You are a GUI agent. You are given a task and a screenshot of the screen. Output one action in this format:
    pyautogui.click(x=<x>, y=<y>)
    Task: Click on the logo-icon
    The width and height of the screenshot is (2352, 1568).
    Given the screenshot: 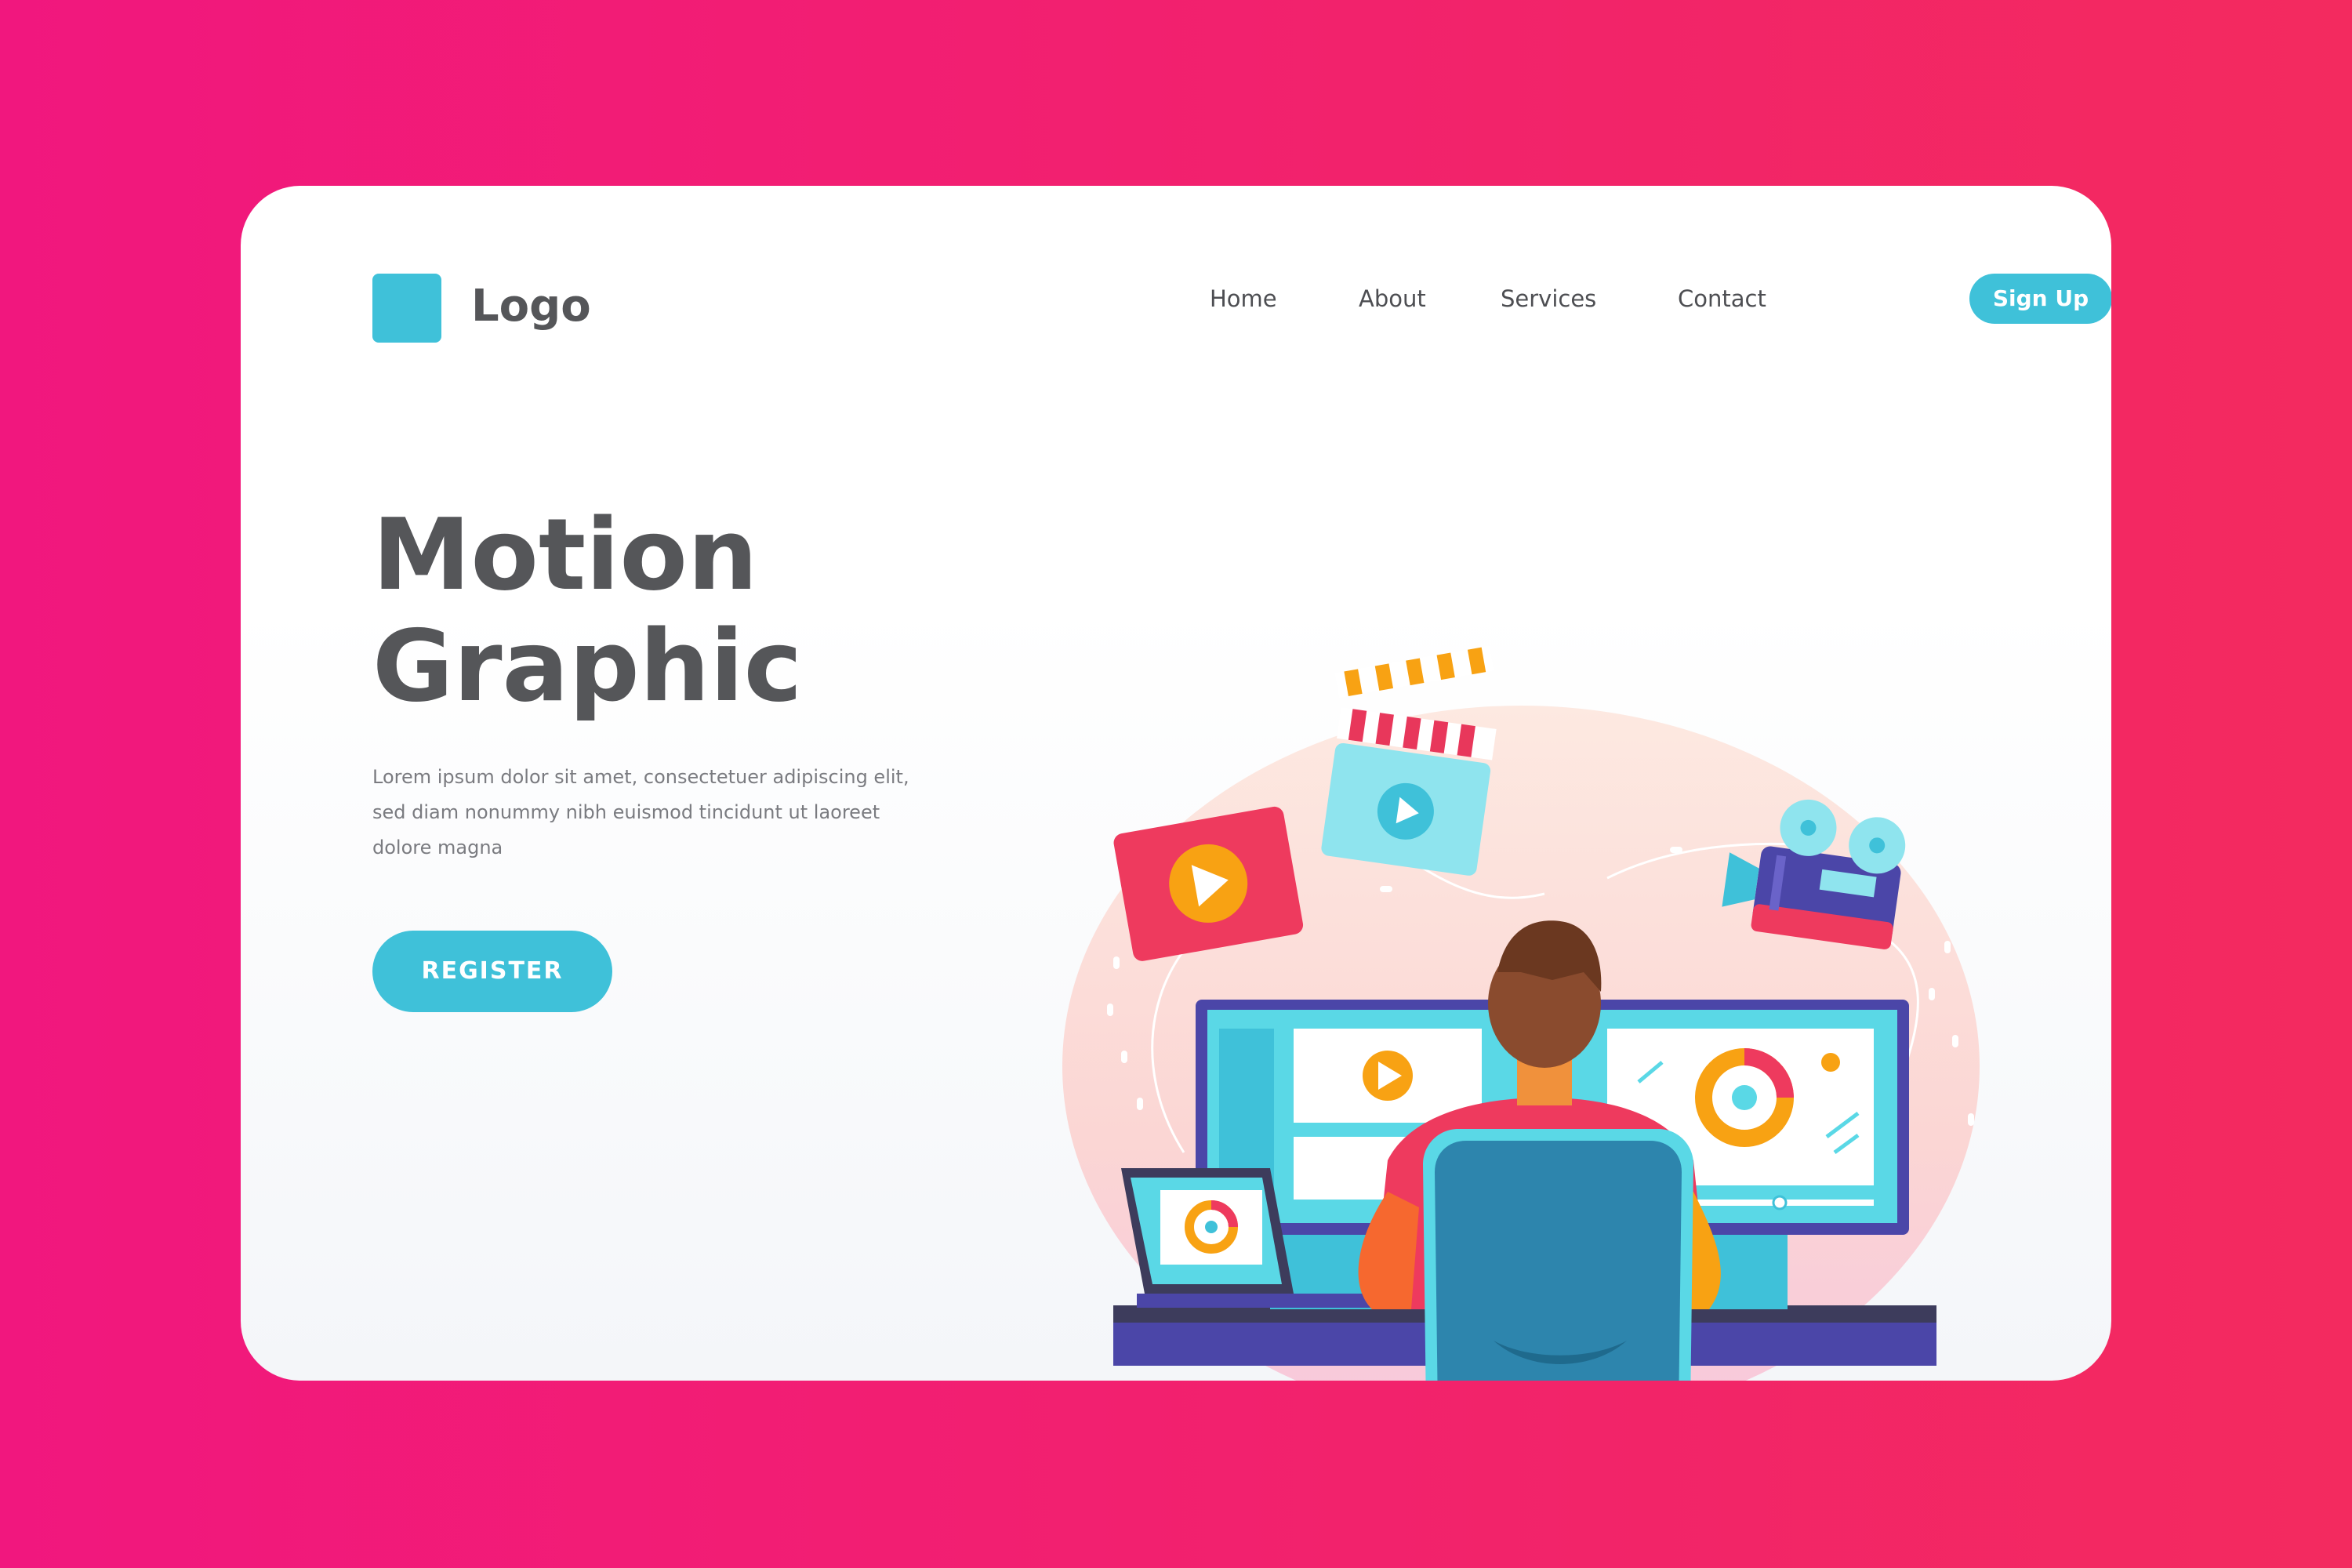 What is the action you would take?
    pyautogui.click(x=406, y=308)
    